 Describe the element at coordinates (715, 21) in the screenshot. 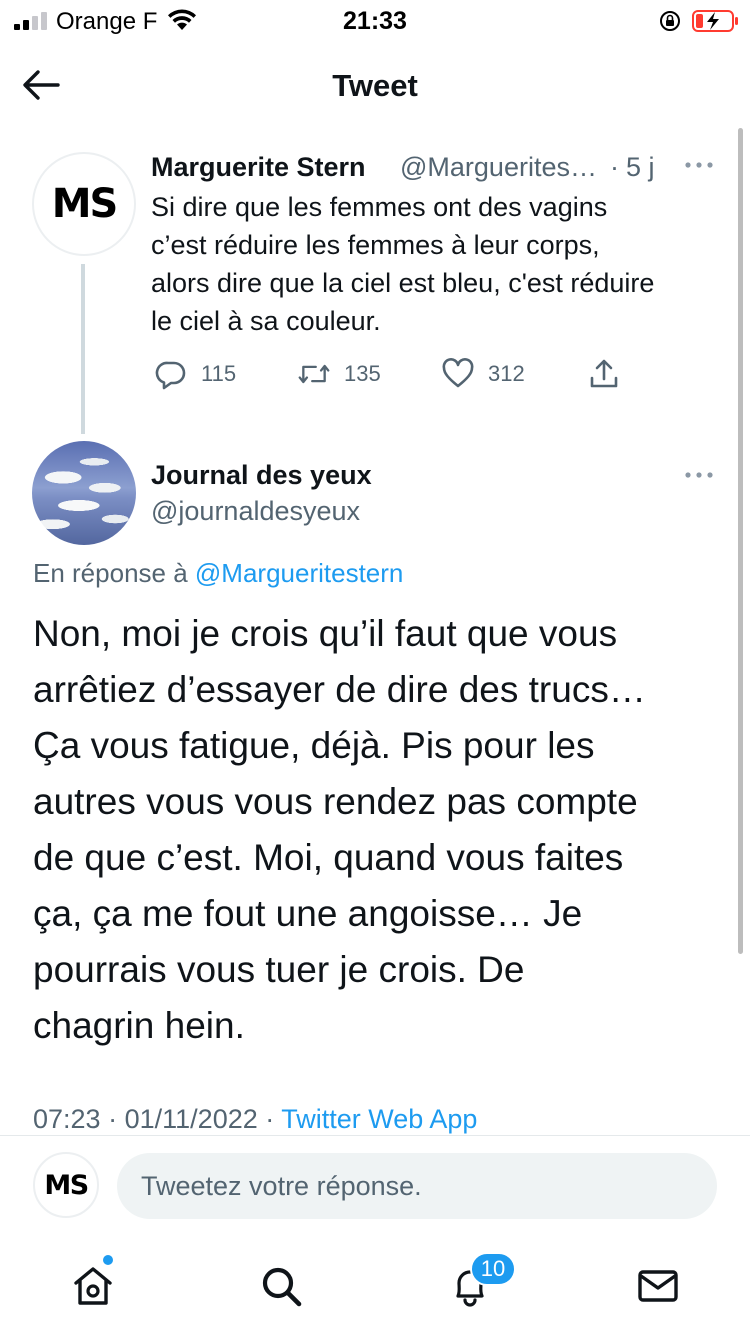

I see `battery-icon` at that location.